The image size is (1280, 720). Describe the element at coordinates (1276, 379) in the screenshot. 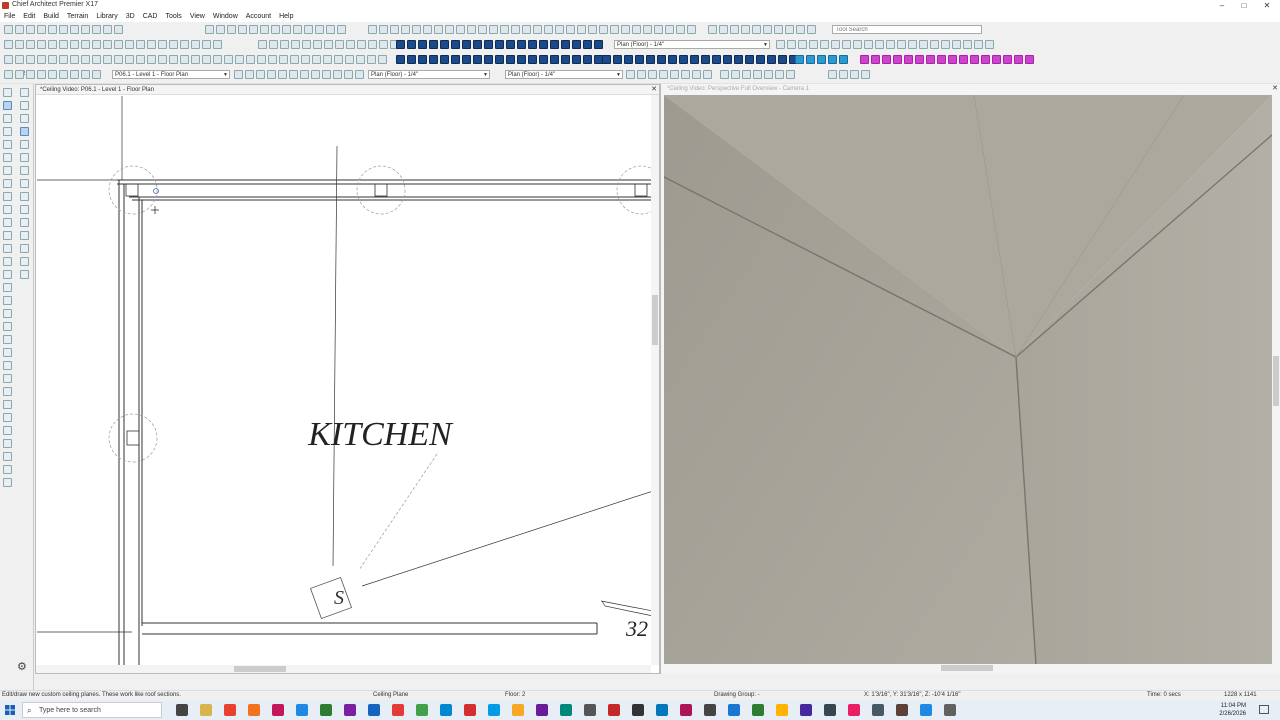

I see `camera-vertical-scrollbar` at that location.